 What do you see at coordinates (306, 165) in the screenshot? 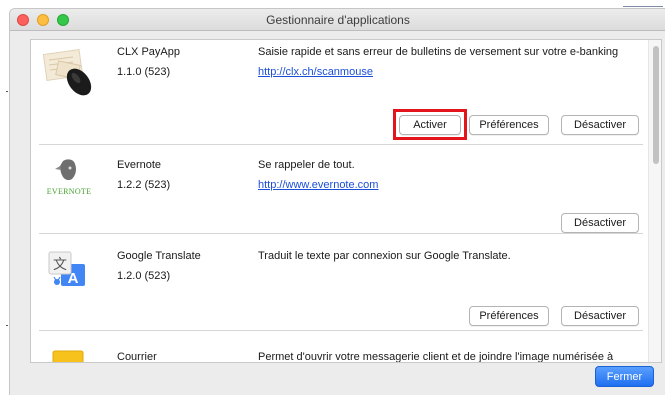
I see `app-description: Se rappeler de tout.` at bounding box center [306, 165].